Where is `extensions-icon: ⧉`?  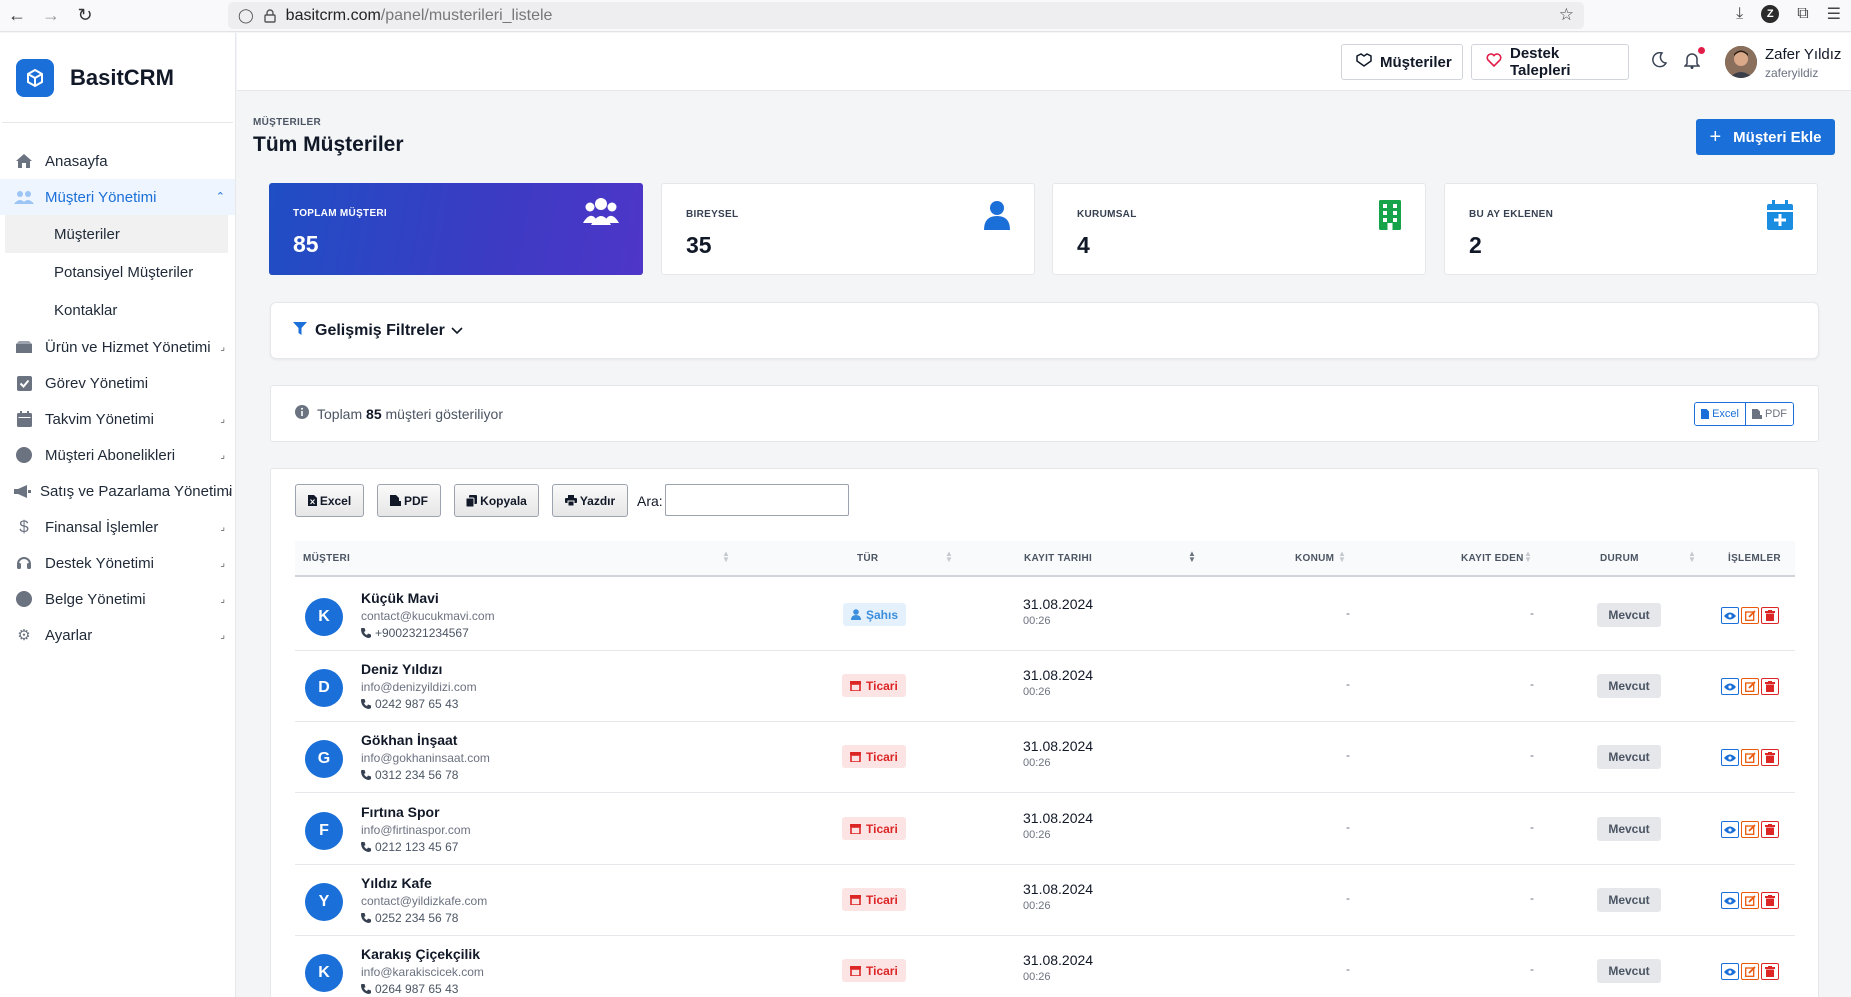
extensions-icon: ⧉ is located at coordinates (1802, 14).